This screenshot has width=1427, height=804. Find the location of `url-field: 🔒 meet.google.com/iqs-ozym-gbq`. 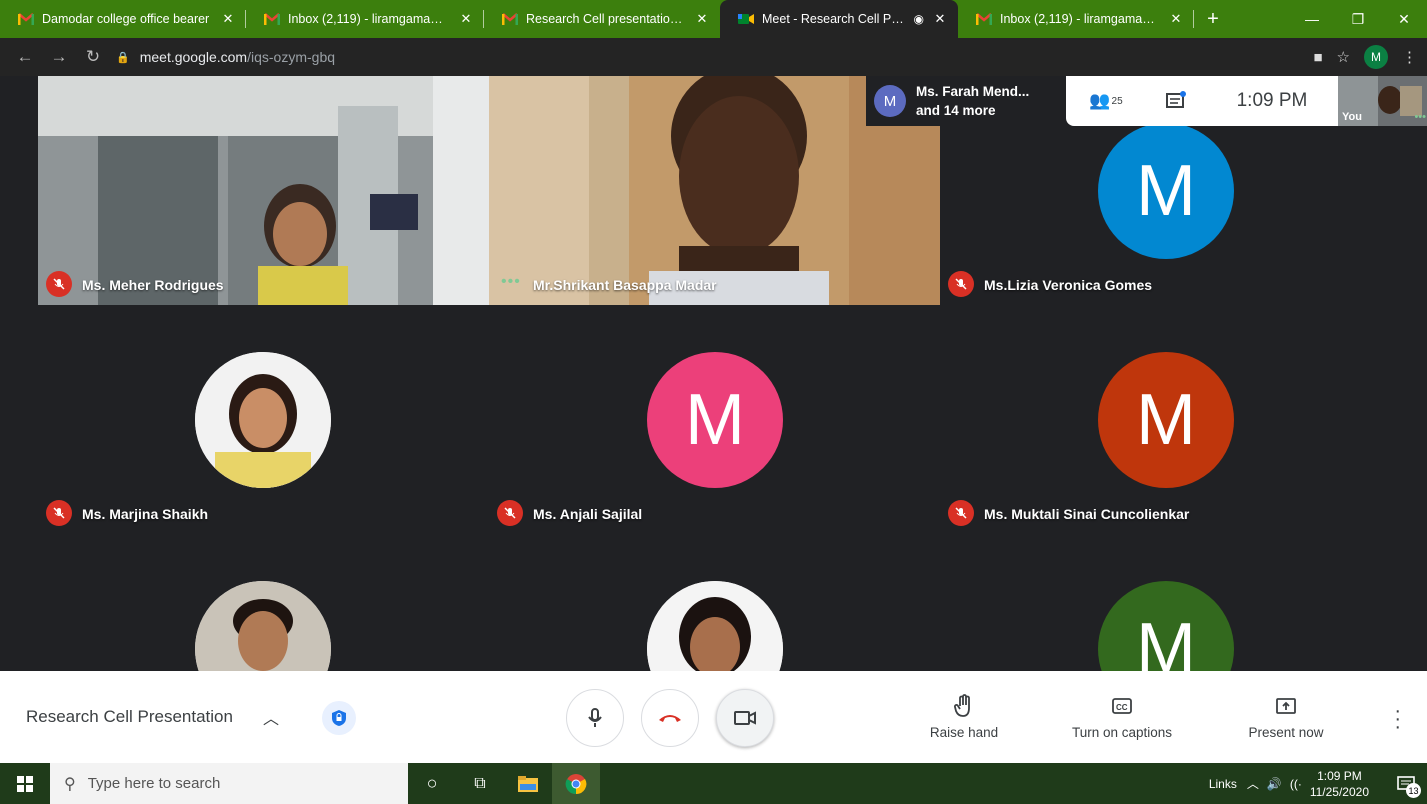

url-field: 🔒 meet.google.com/iqs-ozym-gbq is located at coordinates (225, 57).